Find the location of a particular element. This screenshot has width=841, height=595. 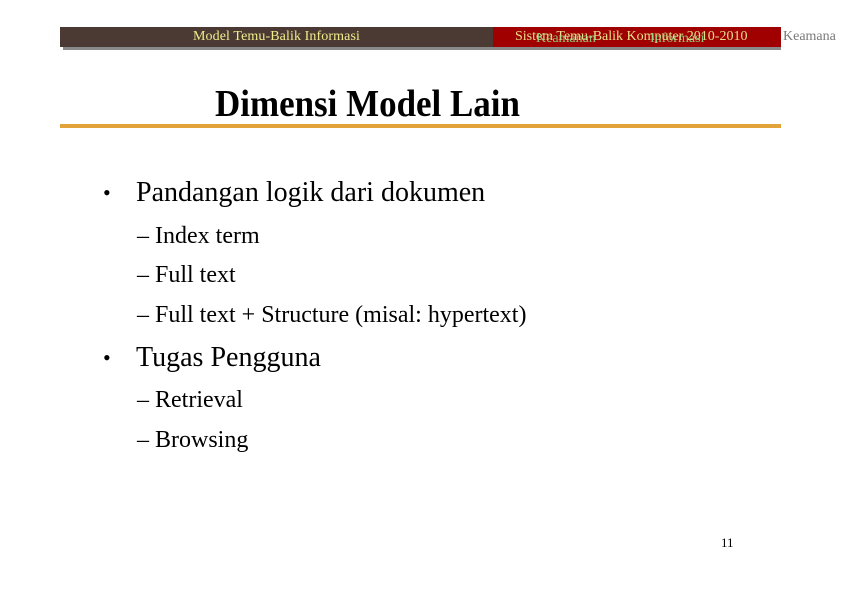

header-right-overlay-1: Keamanan is located at coordinates (566, 38).